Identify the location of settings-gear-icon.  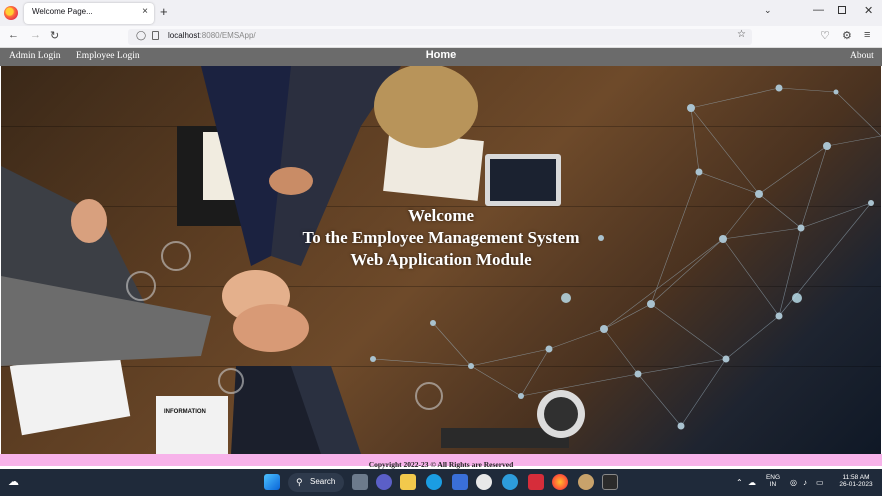
(586, 482).